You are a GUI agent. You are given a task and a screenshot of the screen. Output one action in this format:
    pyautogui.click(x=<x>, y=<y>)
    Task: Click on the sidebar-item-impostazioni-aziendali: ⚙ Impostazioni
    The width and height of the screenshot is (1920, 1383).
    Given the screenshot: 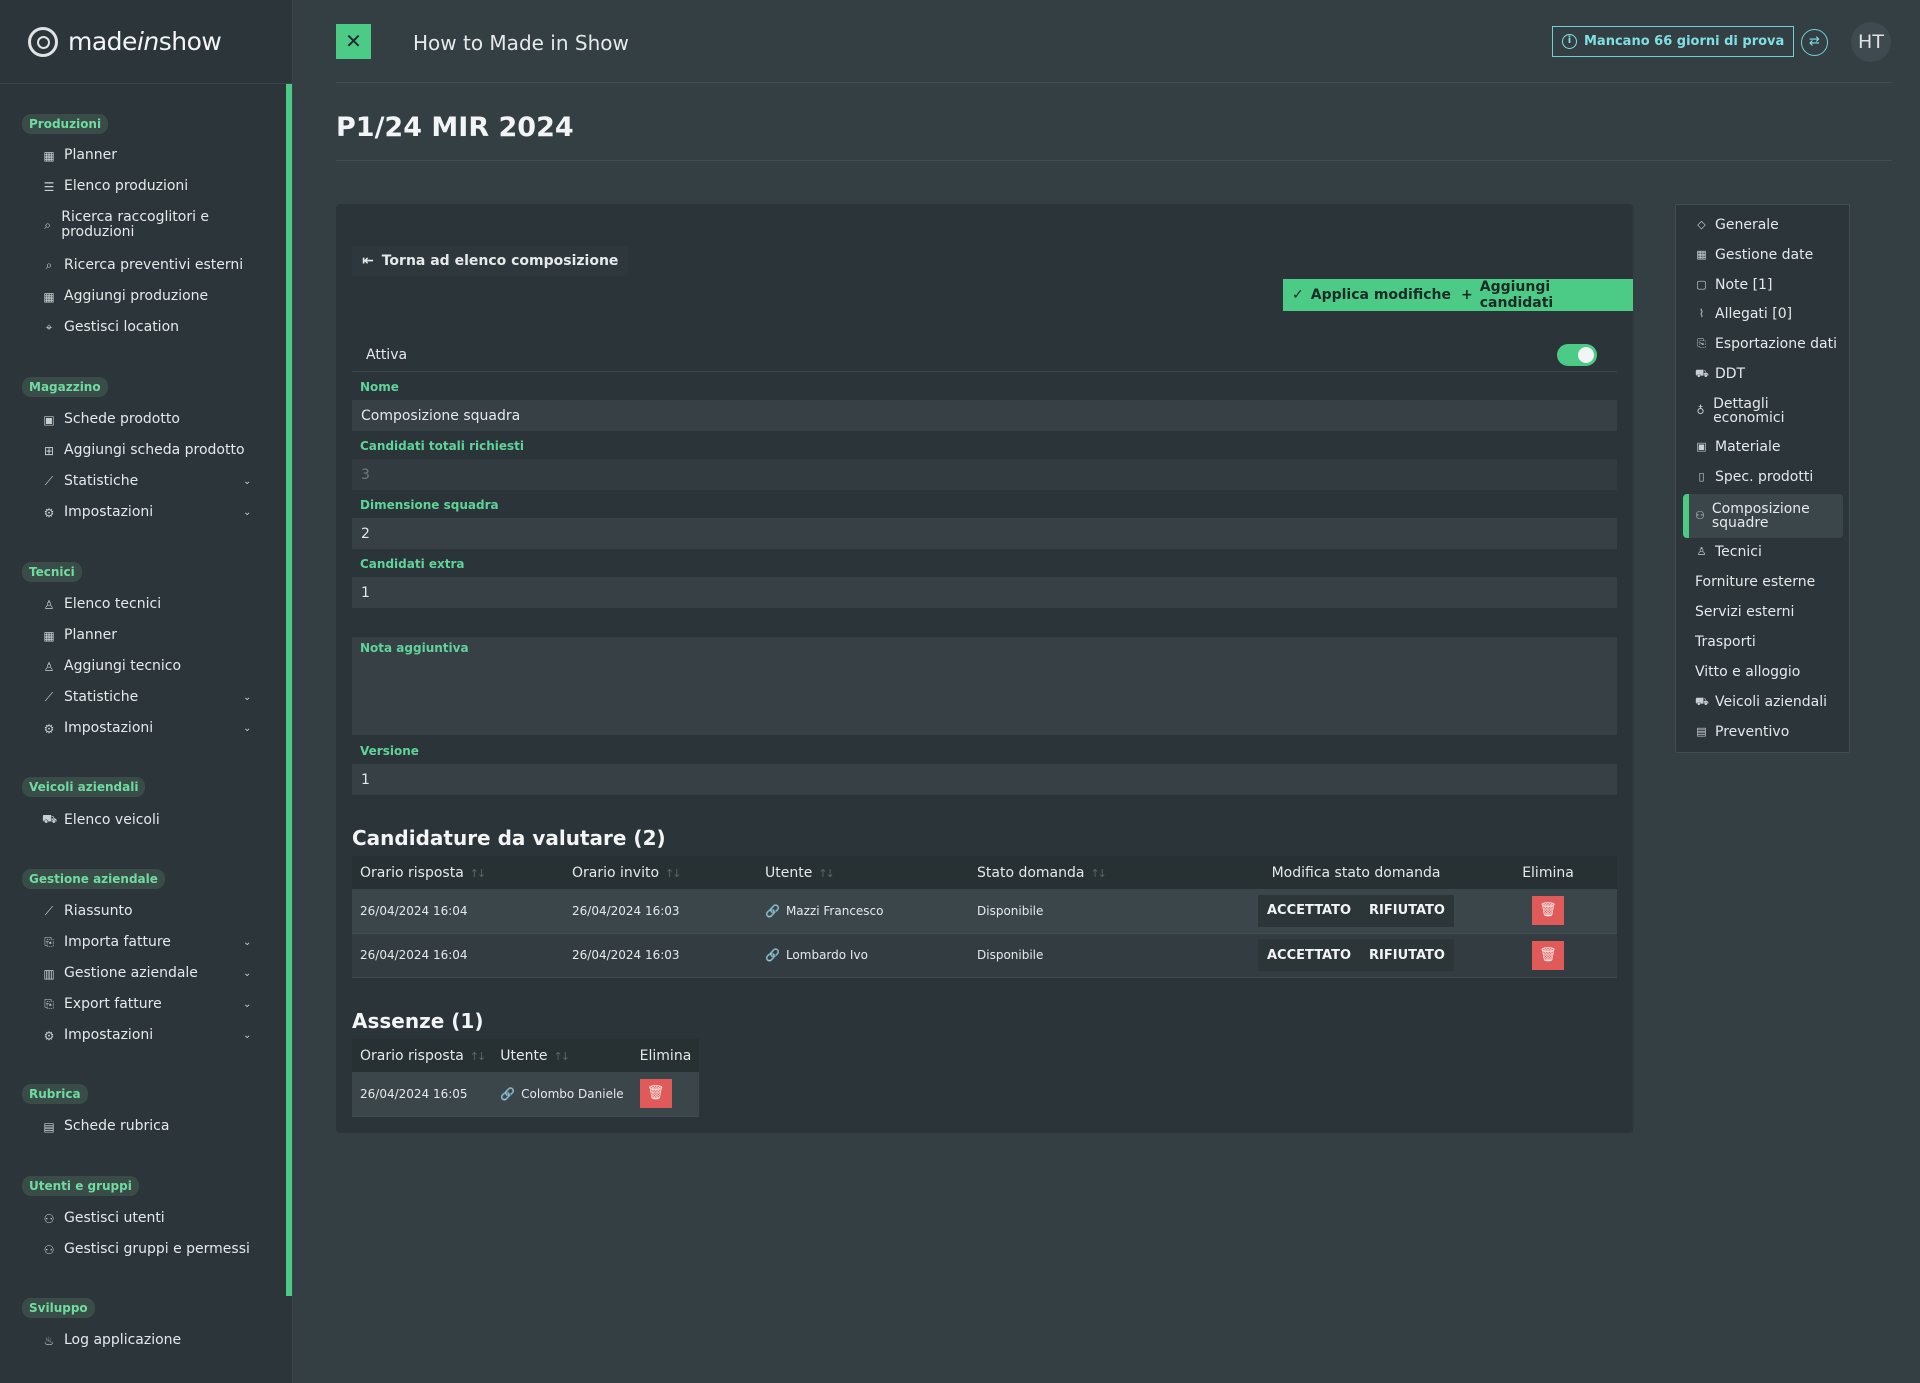 What is the action you would take?
    pyautogui.click(x=98, y=1035)
    